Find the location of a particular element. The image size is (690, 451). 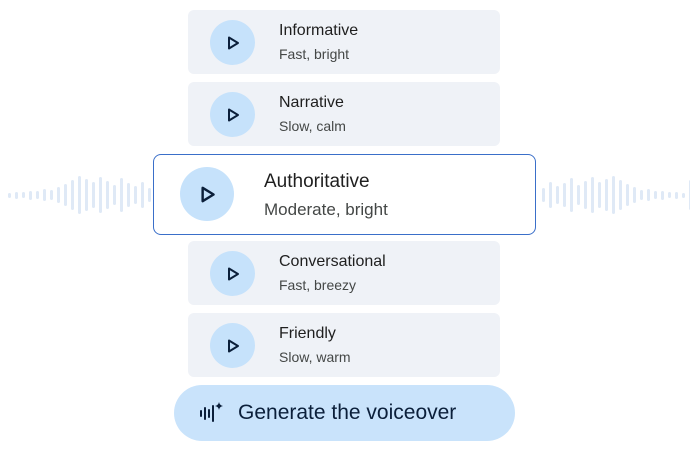

waveform-left is located at coordinates (79, 195).